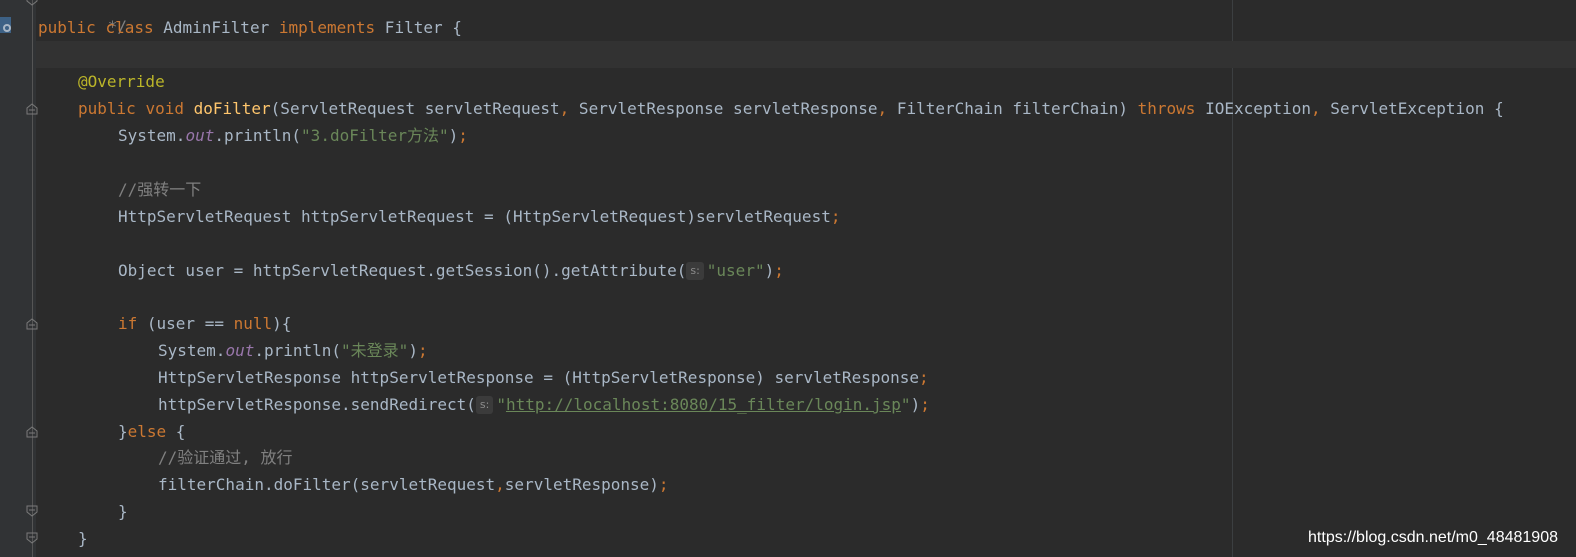 The image size is (1576, 557). What do you see at coordinates (6, 25) in the screenshot?
I see `implementation-marker-icon` at bounding box center [6, 25].